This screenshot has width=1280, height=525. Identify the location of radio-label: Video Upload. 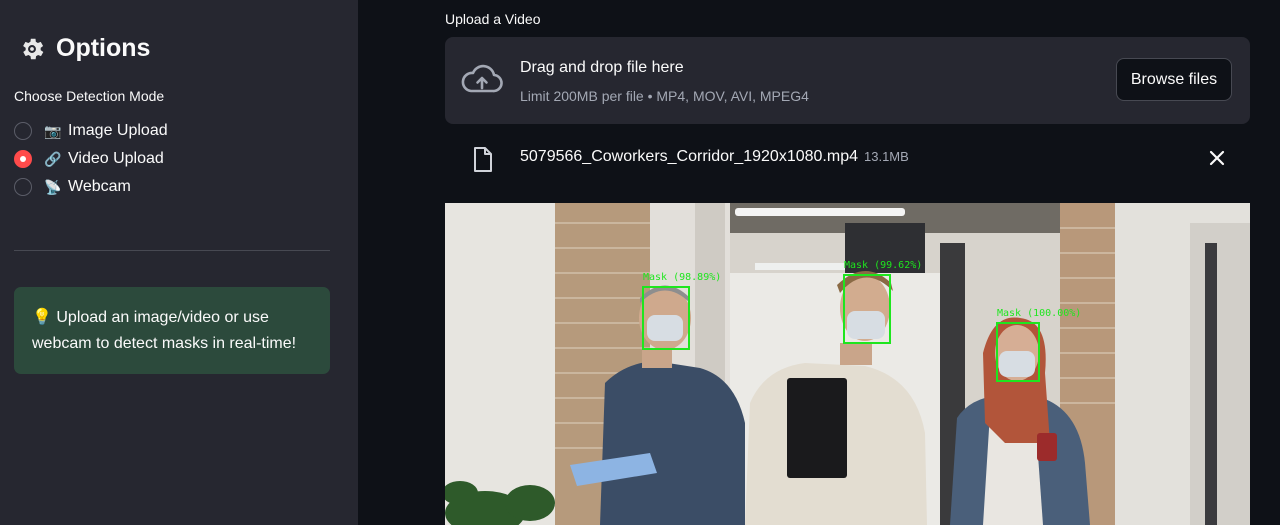
(116, 158).